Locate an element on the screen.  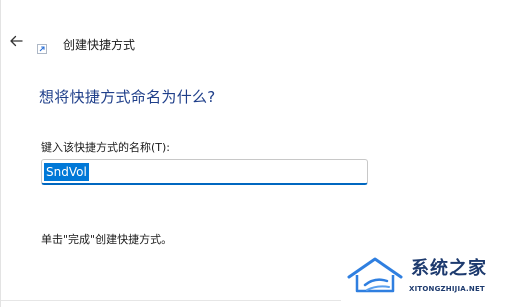
watermark-brand: 系统之家 is located at coordinates (449, 268).